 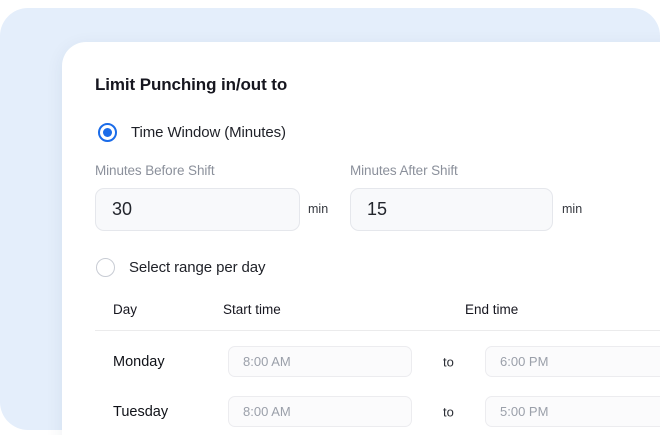 I want to click on range-per-day-radio-label: Select range per day, so click(x=197, y=267).